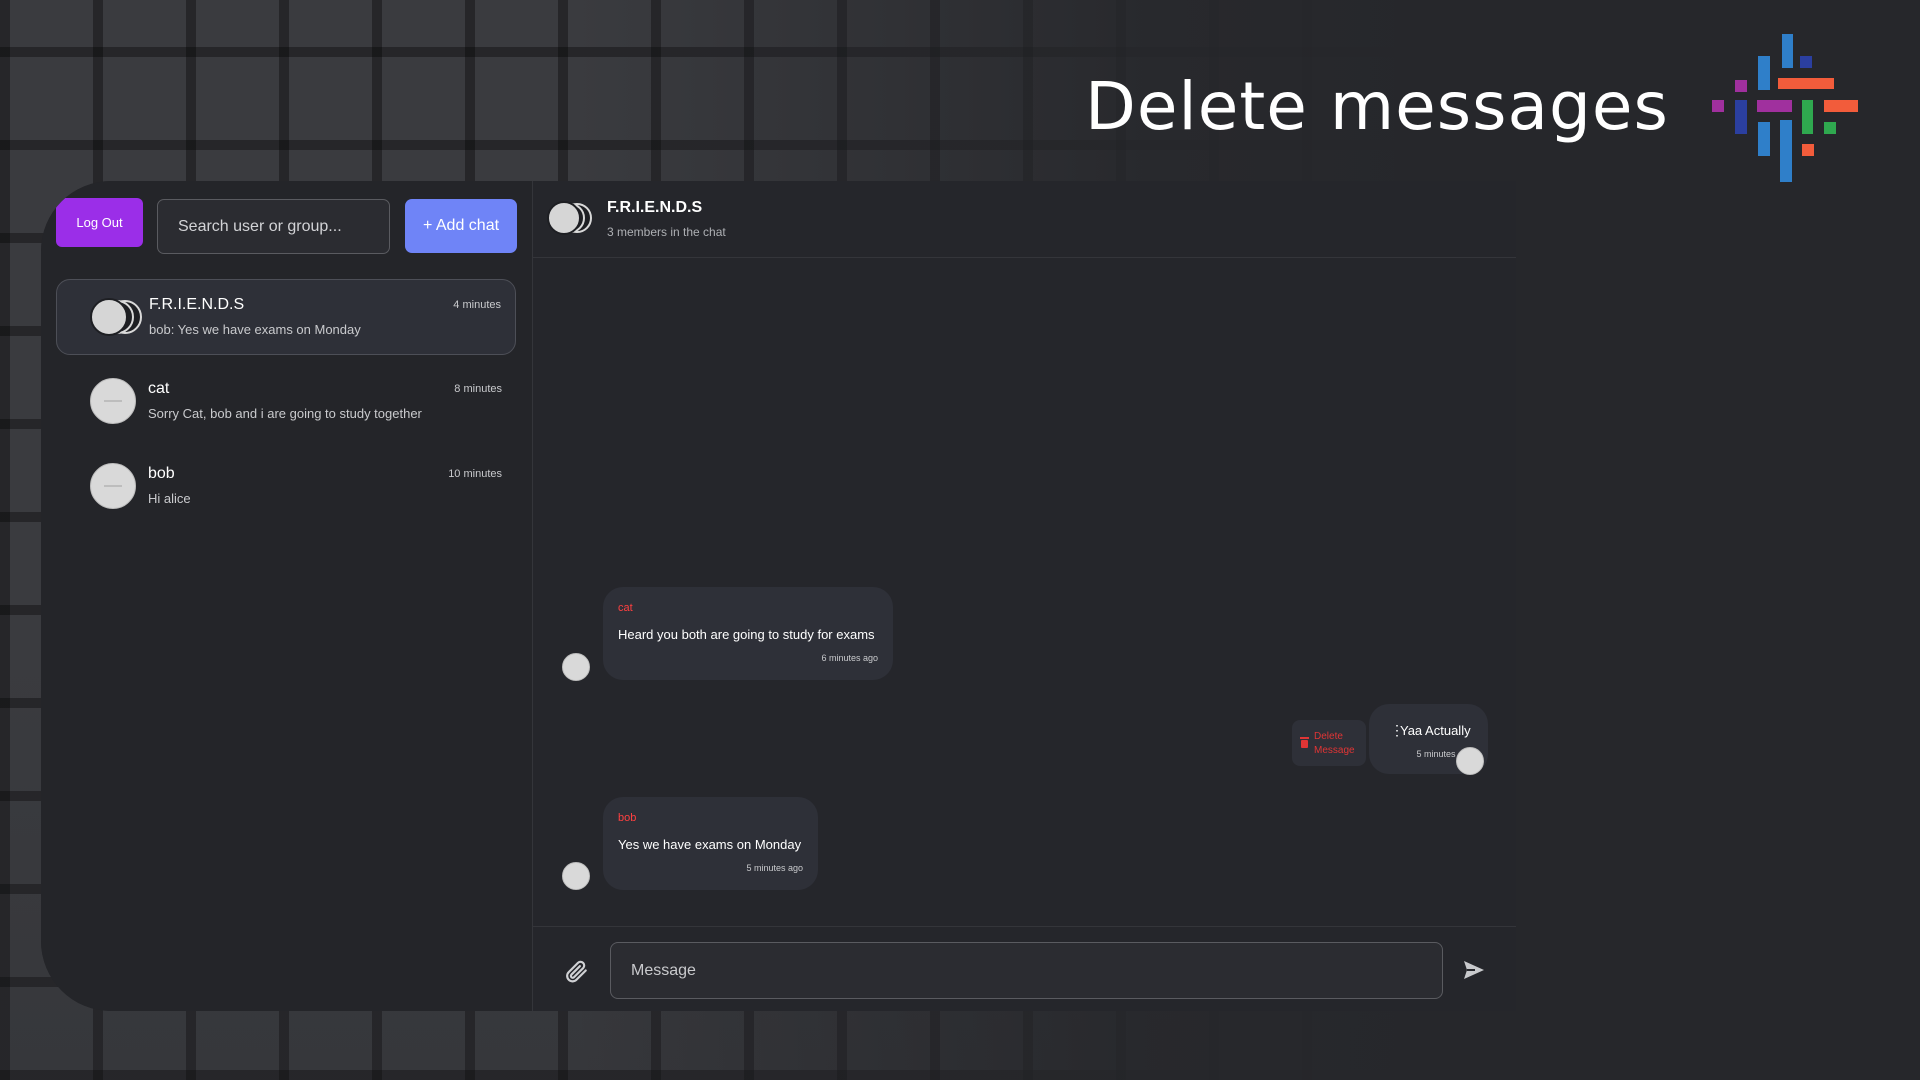  Describe the element at coordinates (273, 226) in the screenshot. I see `search-input` at that location.